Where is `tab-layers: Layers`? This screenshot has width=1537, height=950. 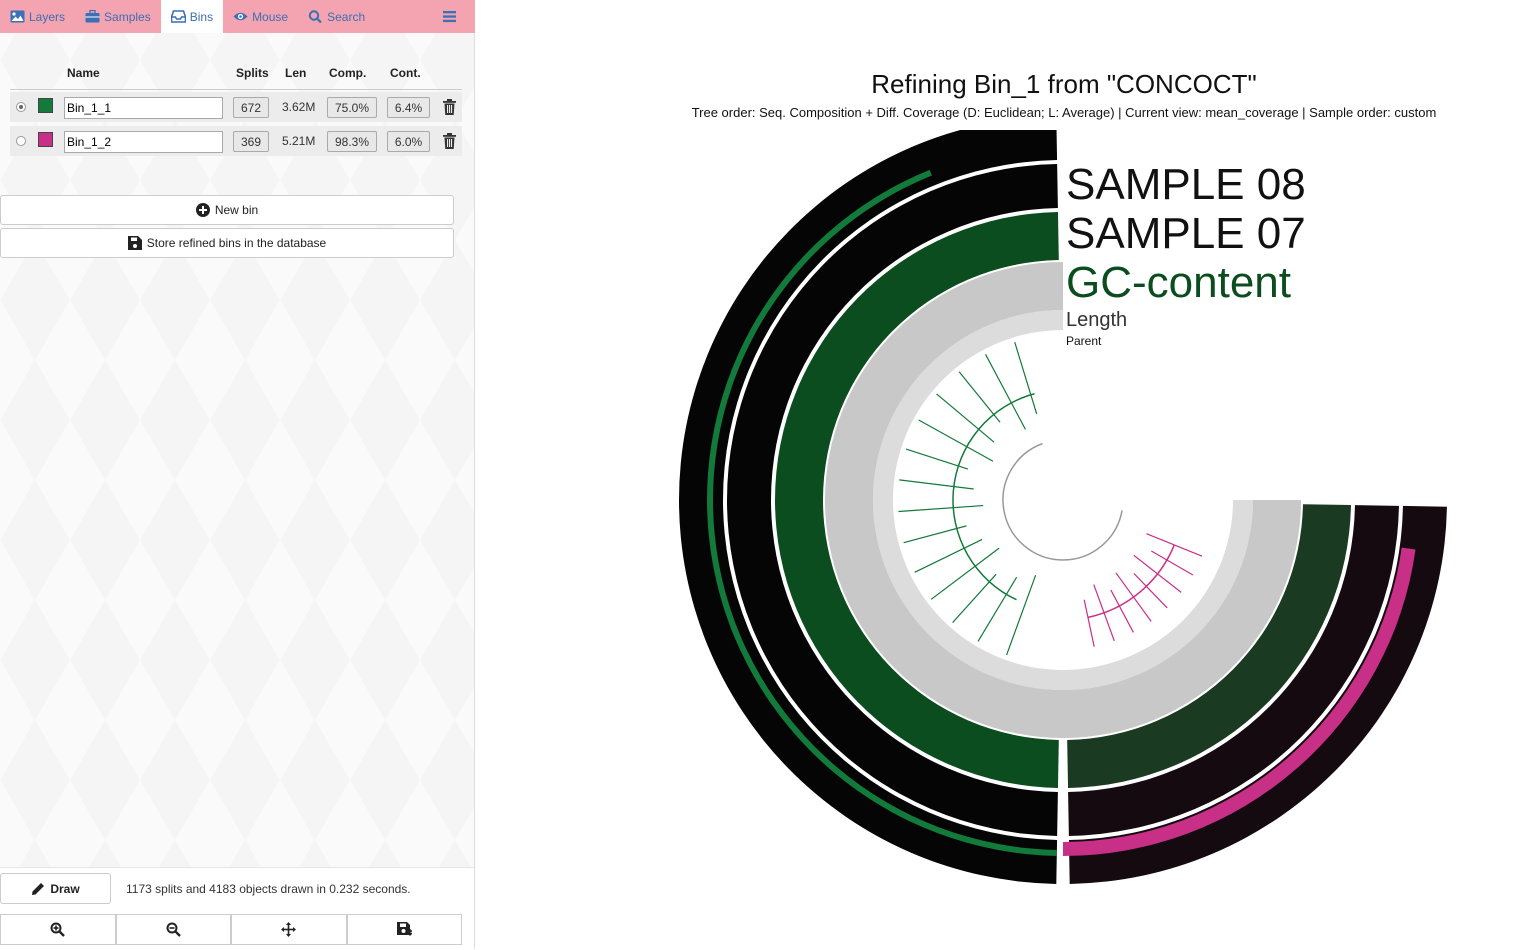
tab-layers: Layers is located at coordinates (37, 16).